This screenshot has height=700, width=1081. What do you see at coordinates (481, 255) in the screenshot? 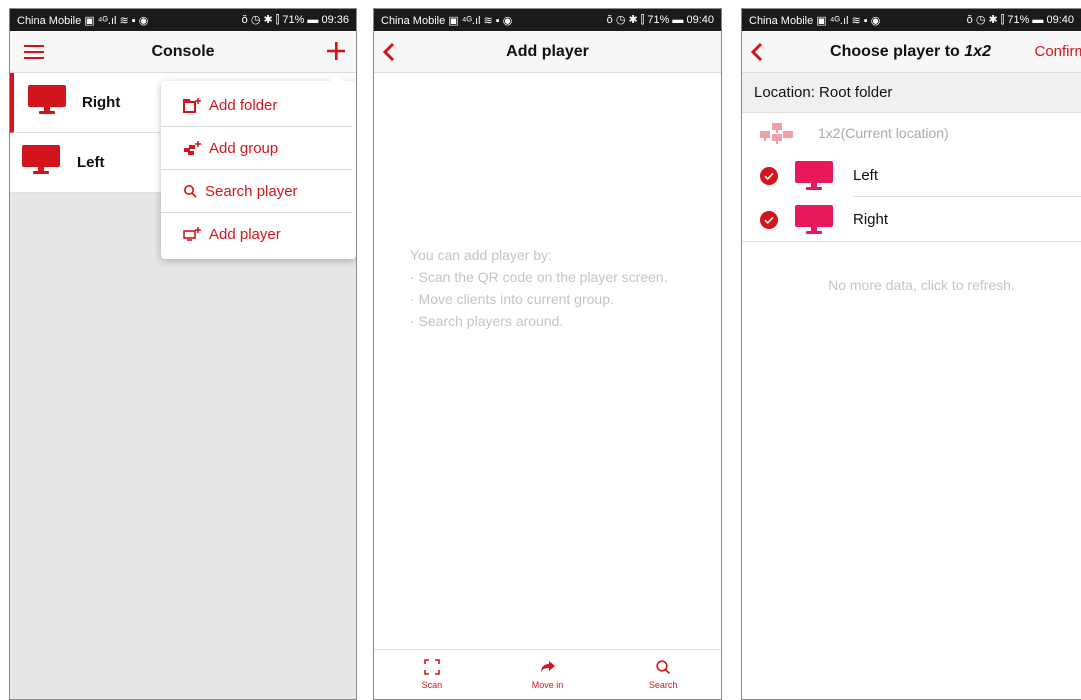
I see `hint-line: You can add player by:` at bounding box center [481, 255].